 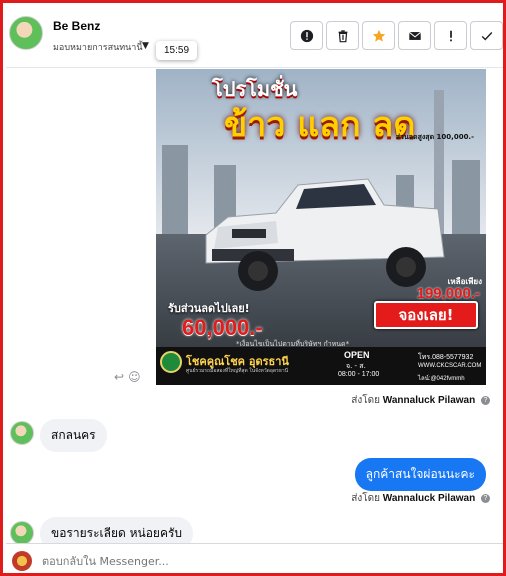 I want to click on done-button, so click(x=486, y=35).